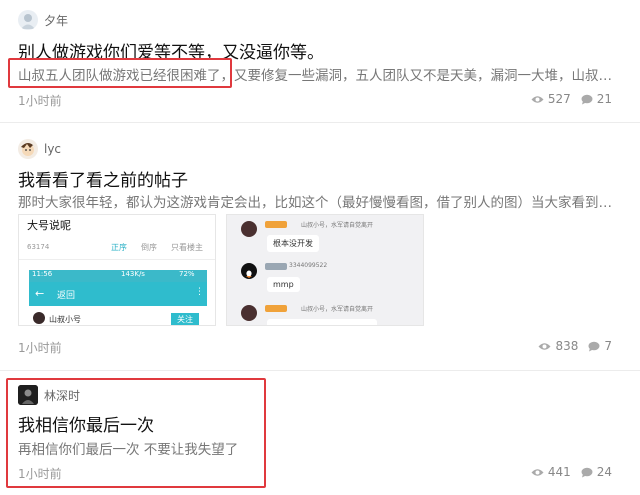 Image resolution: width=640 pixels, height=495 pixels. What do you see at coordinates (559, 472) in the screenshot?
I see `views-count: 441` at bounding box center [559, 472].